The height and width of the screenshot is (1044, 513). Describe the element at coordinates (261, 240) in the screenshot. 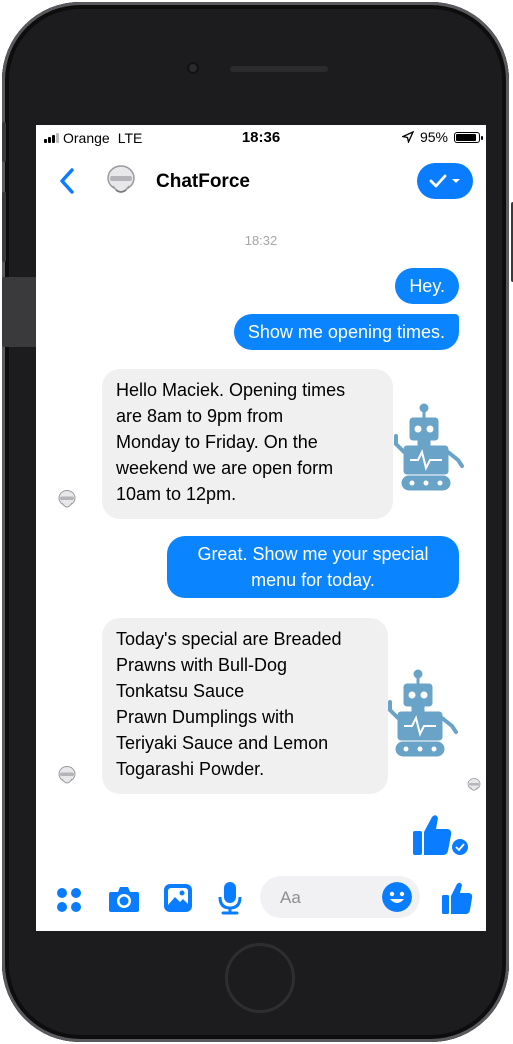

I see `message-timestamp: 18:32` at that location.